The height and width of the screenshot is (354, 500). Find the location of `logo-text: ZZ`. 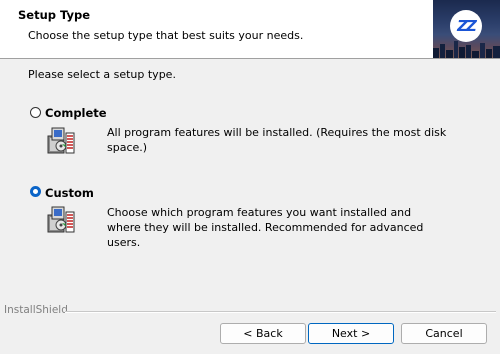

logo-text: ZZ is located at coordinates (467, 26).